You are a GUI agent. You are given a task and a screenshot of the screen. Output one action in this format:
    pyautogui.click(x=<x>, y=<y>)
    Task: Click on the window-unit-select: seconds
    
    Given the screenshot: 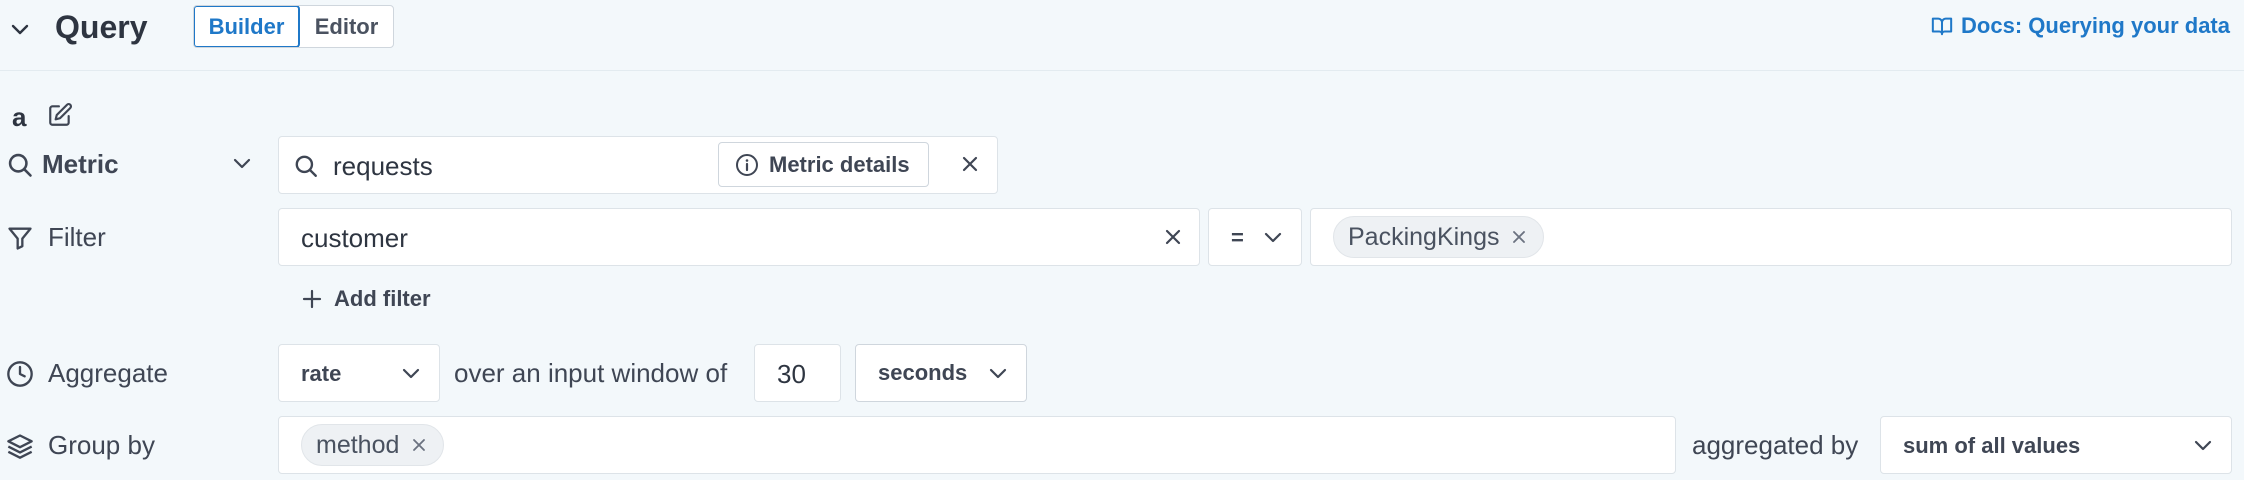 What is the action you would take?
    pyautogui.click(x=941, y=373)
    